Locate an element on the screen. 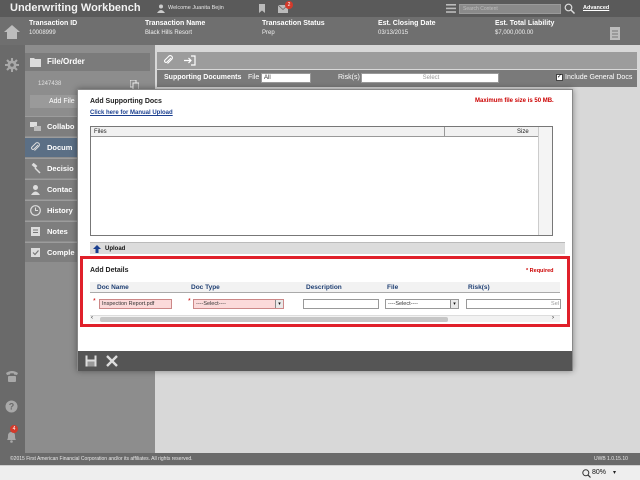 This screenshot has height=480, width=640. doc-type-column: Doc Type is located at coordinates (205, 287).